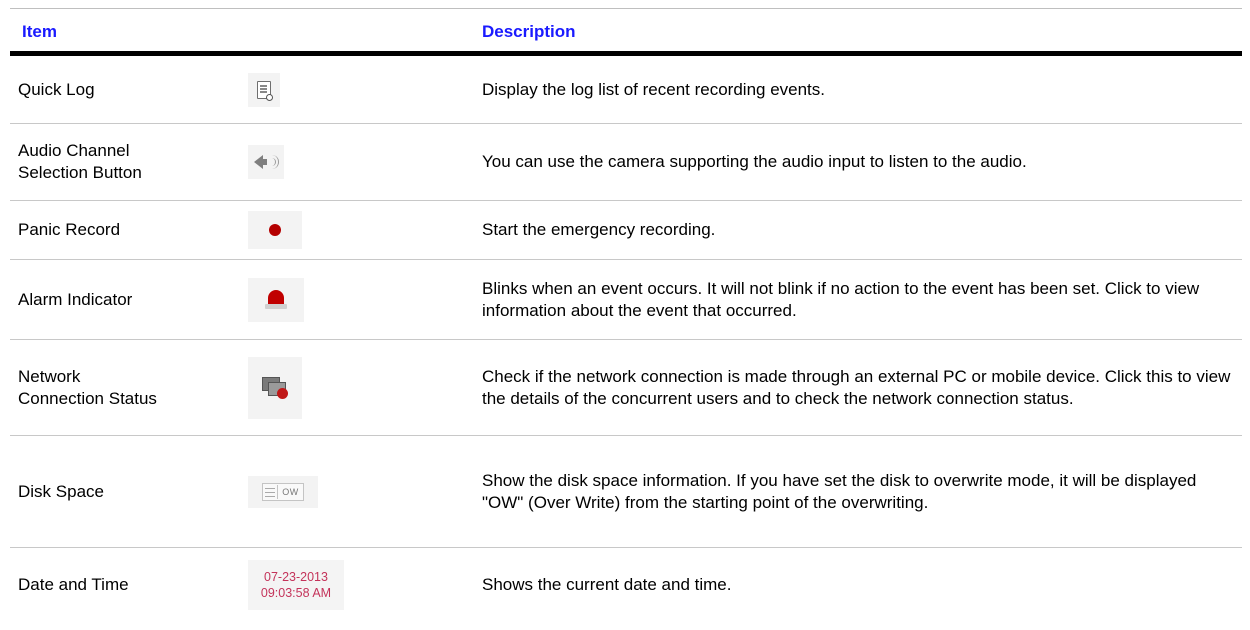 Image resolution: width=1250 pixels, height=630 pixels. What do you see at coordinates (266, 162) in the screenshot?
I see `speaker-icon` at bounding box center [266, 162].